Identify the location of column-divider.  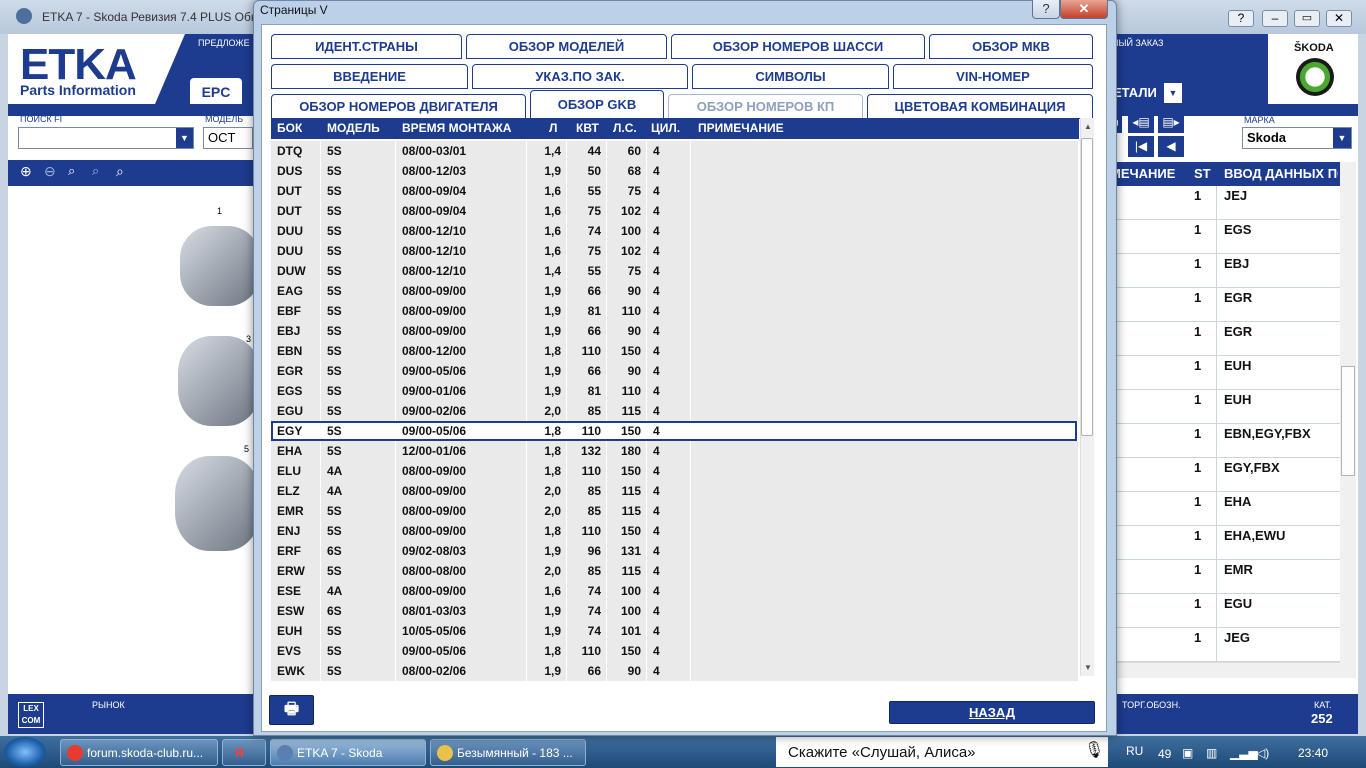
(1216, 203).